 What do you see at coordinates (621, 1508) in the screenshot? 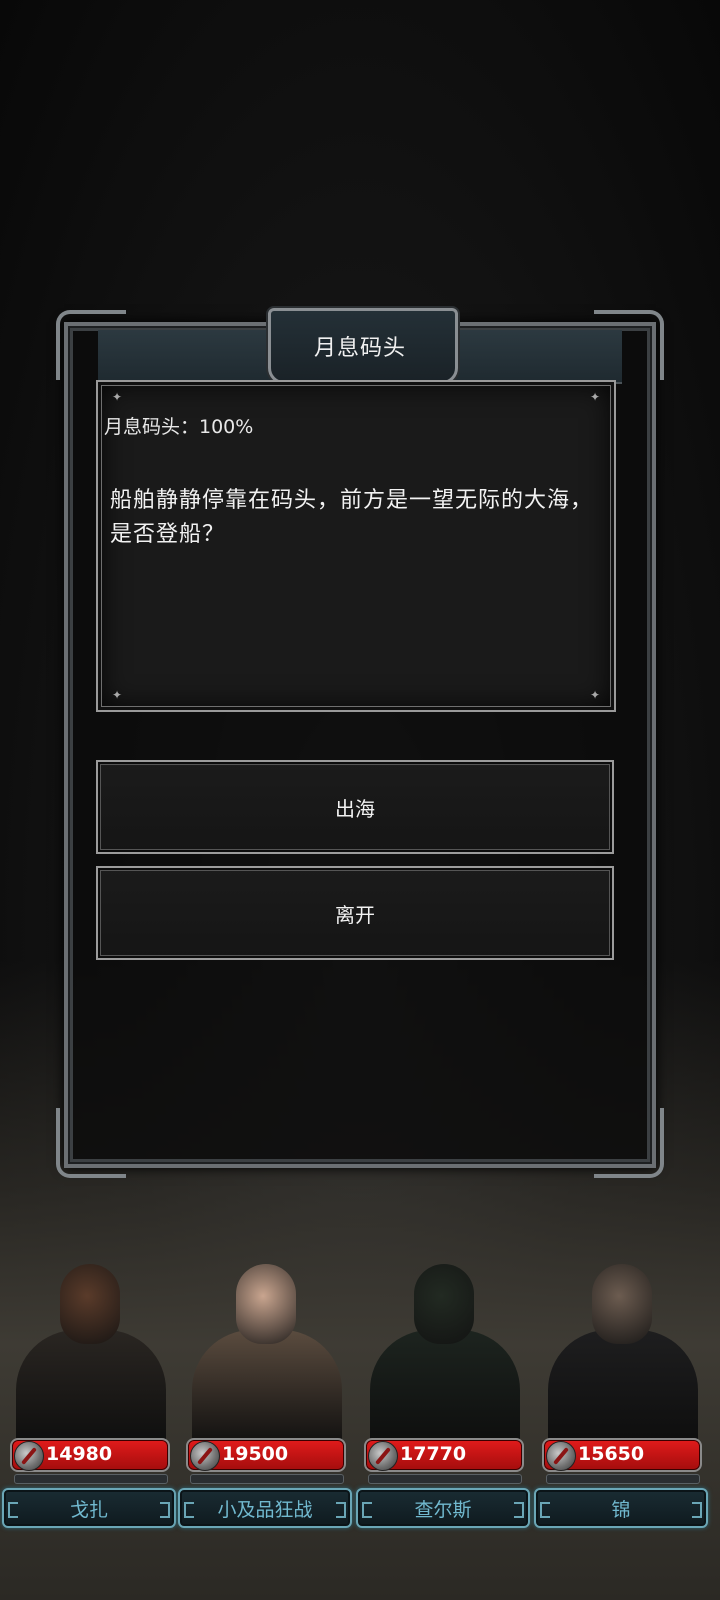
I see `hero-name-plate: 锦` at bounding box center [621, 1508].